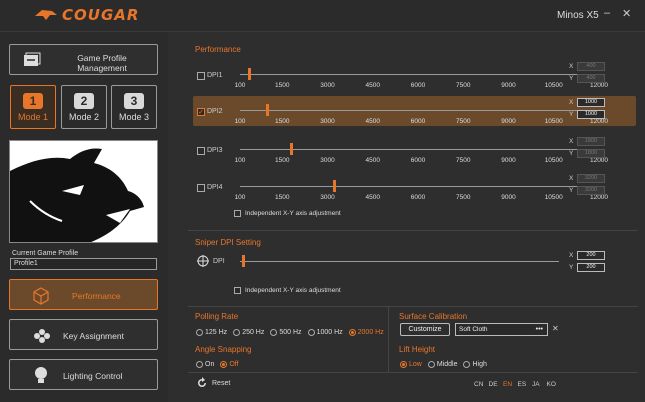 The width and height of the screenshot is (645, 402). What do you see at coordinates (591, 66) in the screenshot?
I see `dpi-1-x-value: 400` at bounding box center [591, 66].